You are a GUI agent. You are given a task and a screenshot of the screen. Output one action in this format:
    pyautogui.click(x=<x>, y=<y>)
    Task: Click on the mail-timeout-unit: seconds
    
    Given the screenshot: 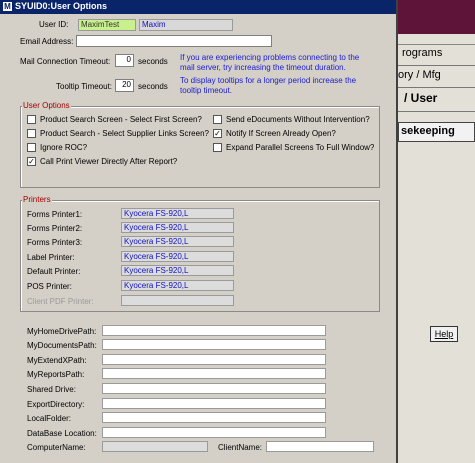 What is the action you would take?
    pyautogui.click(x=153, y=61)
    